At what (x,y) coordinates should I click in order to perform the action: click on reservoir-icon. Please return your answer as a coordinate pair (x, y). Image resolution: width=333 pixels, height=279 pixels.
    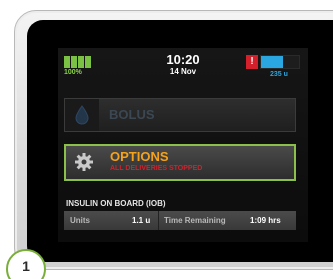
    Looking at the image, I should click on (280, 62).